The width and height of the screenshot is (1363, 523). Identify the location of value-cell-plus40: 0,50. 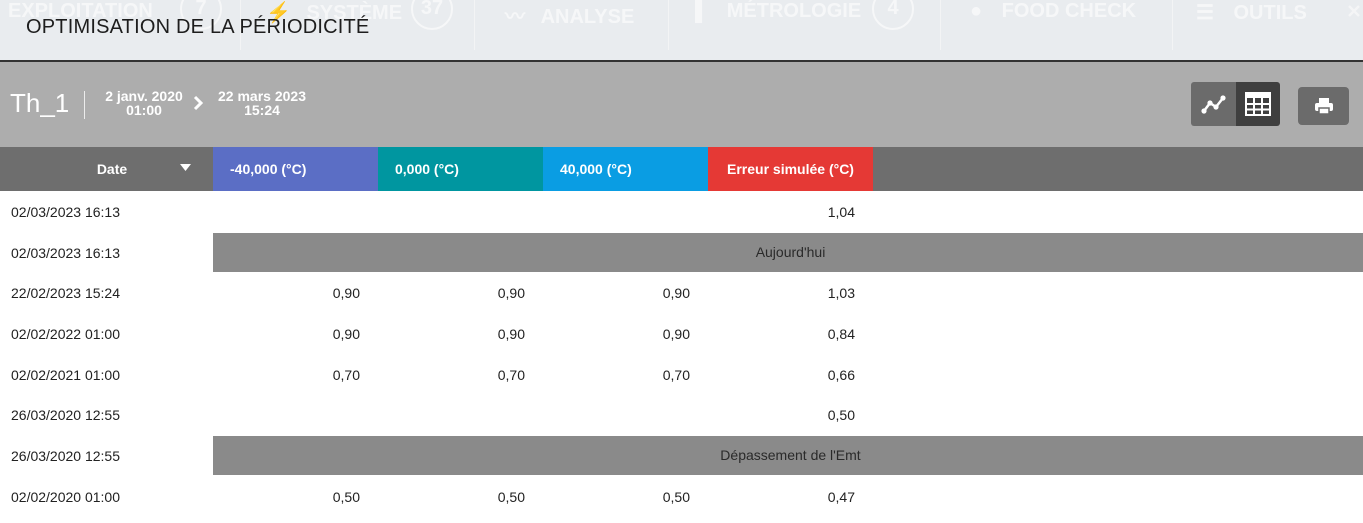
(676, 497).